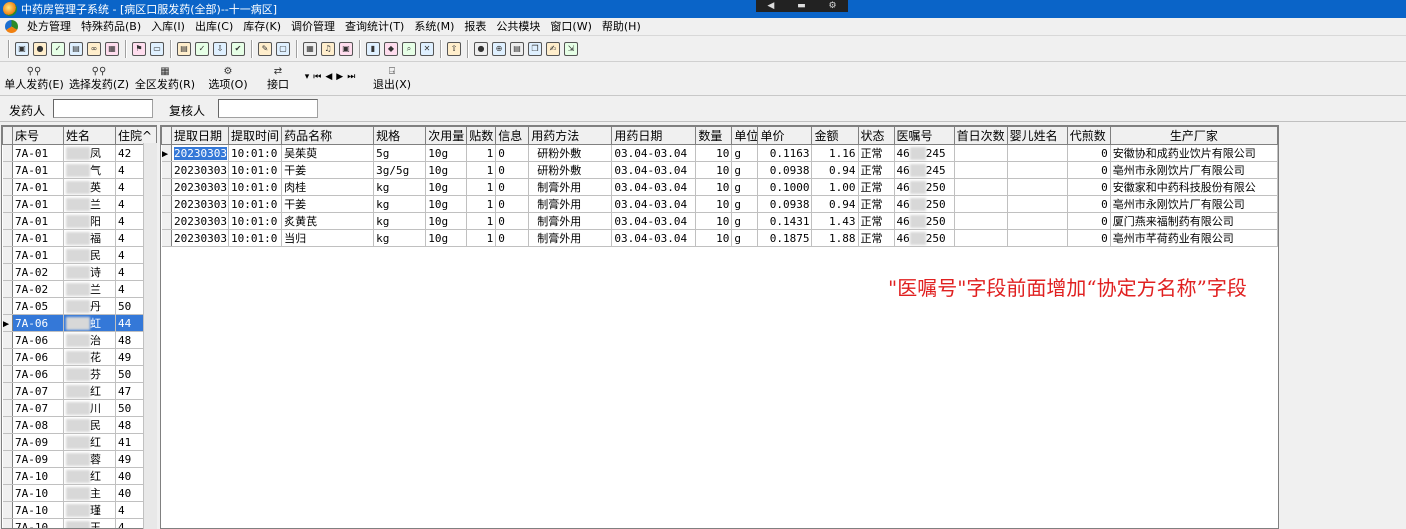 The width and height of the screenshot is (1406, 529). I want to click on patient-row: 7A-02x诗4, so click(79, 272).